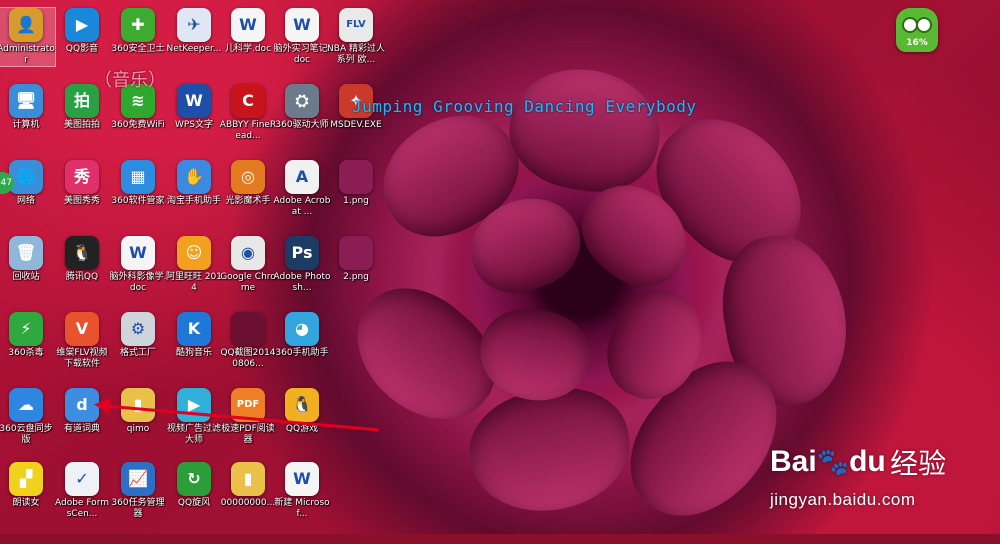 This screenshot has height=544, width=1000. I want to click on desktop-icon: 1.png, so click(356, 183).